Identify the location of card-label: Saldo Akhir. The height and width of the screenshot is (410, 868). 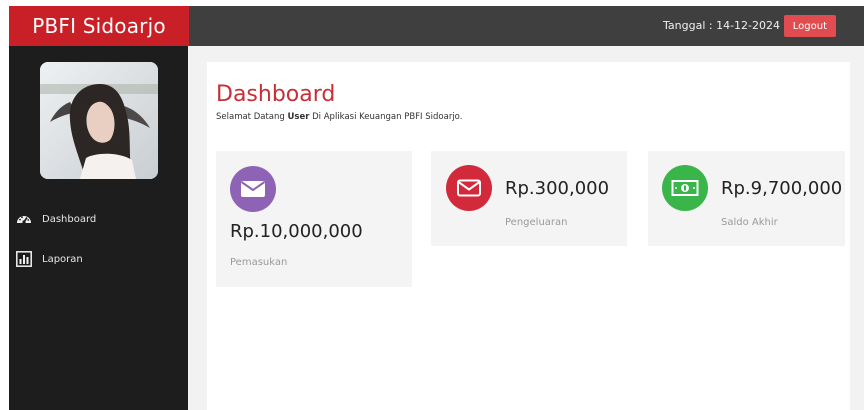
(749, 222).